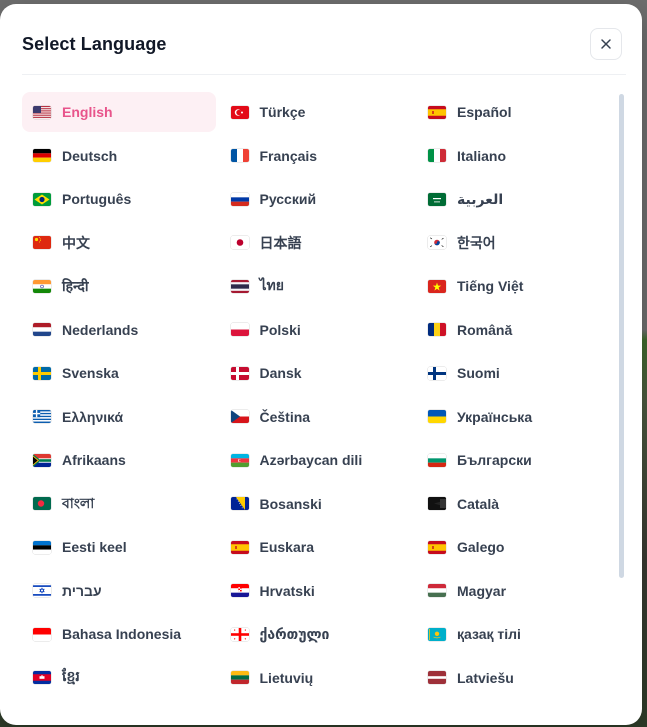 This screenshot has width=647, height=727. Describe the element at coordinates (621, 336) in the screenshot. I see `scrollbar-thumb` at that location.